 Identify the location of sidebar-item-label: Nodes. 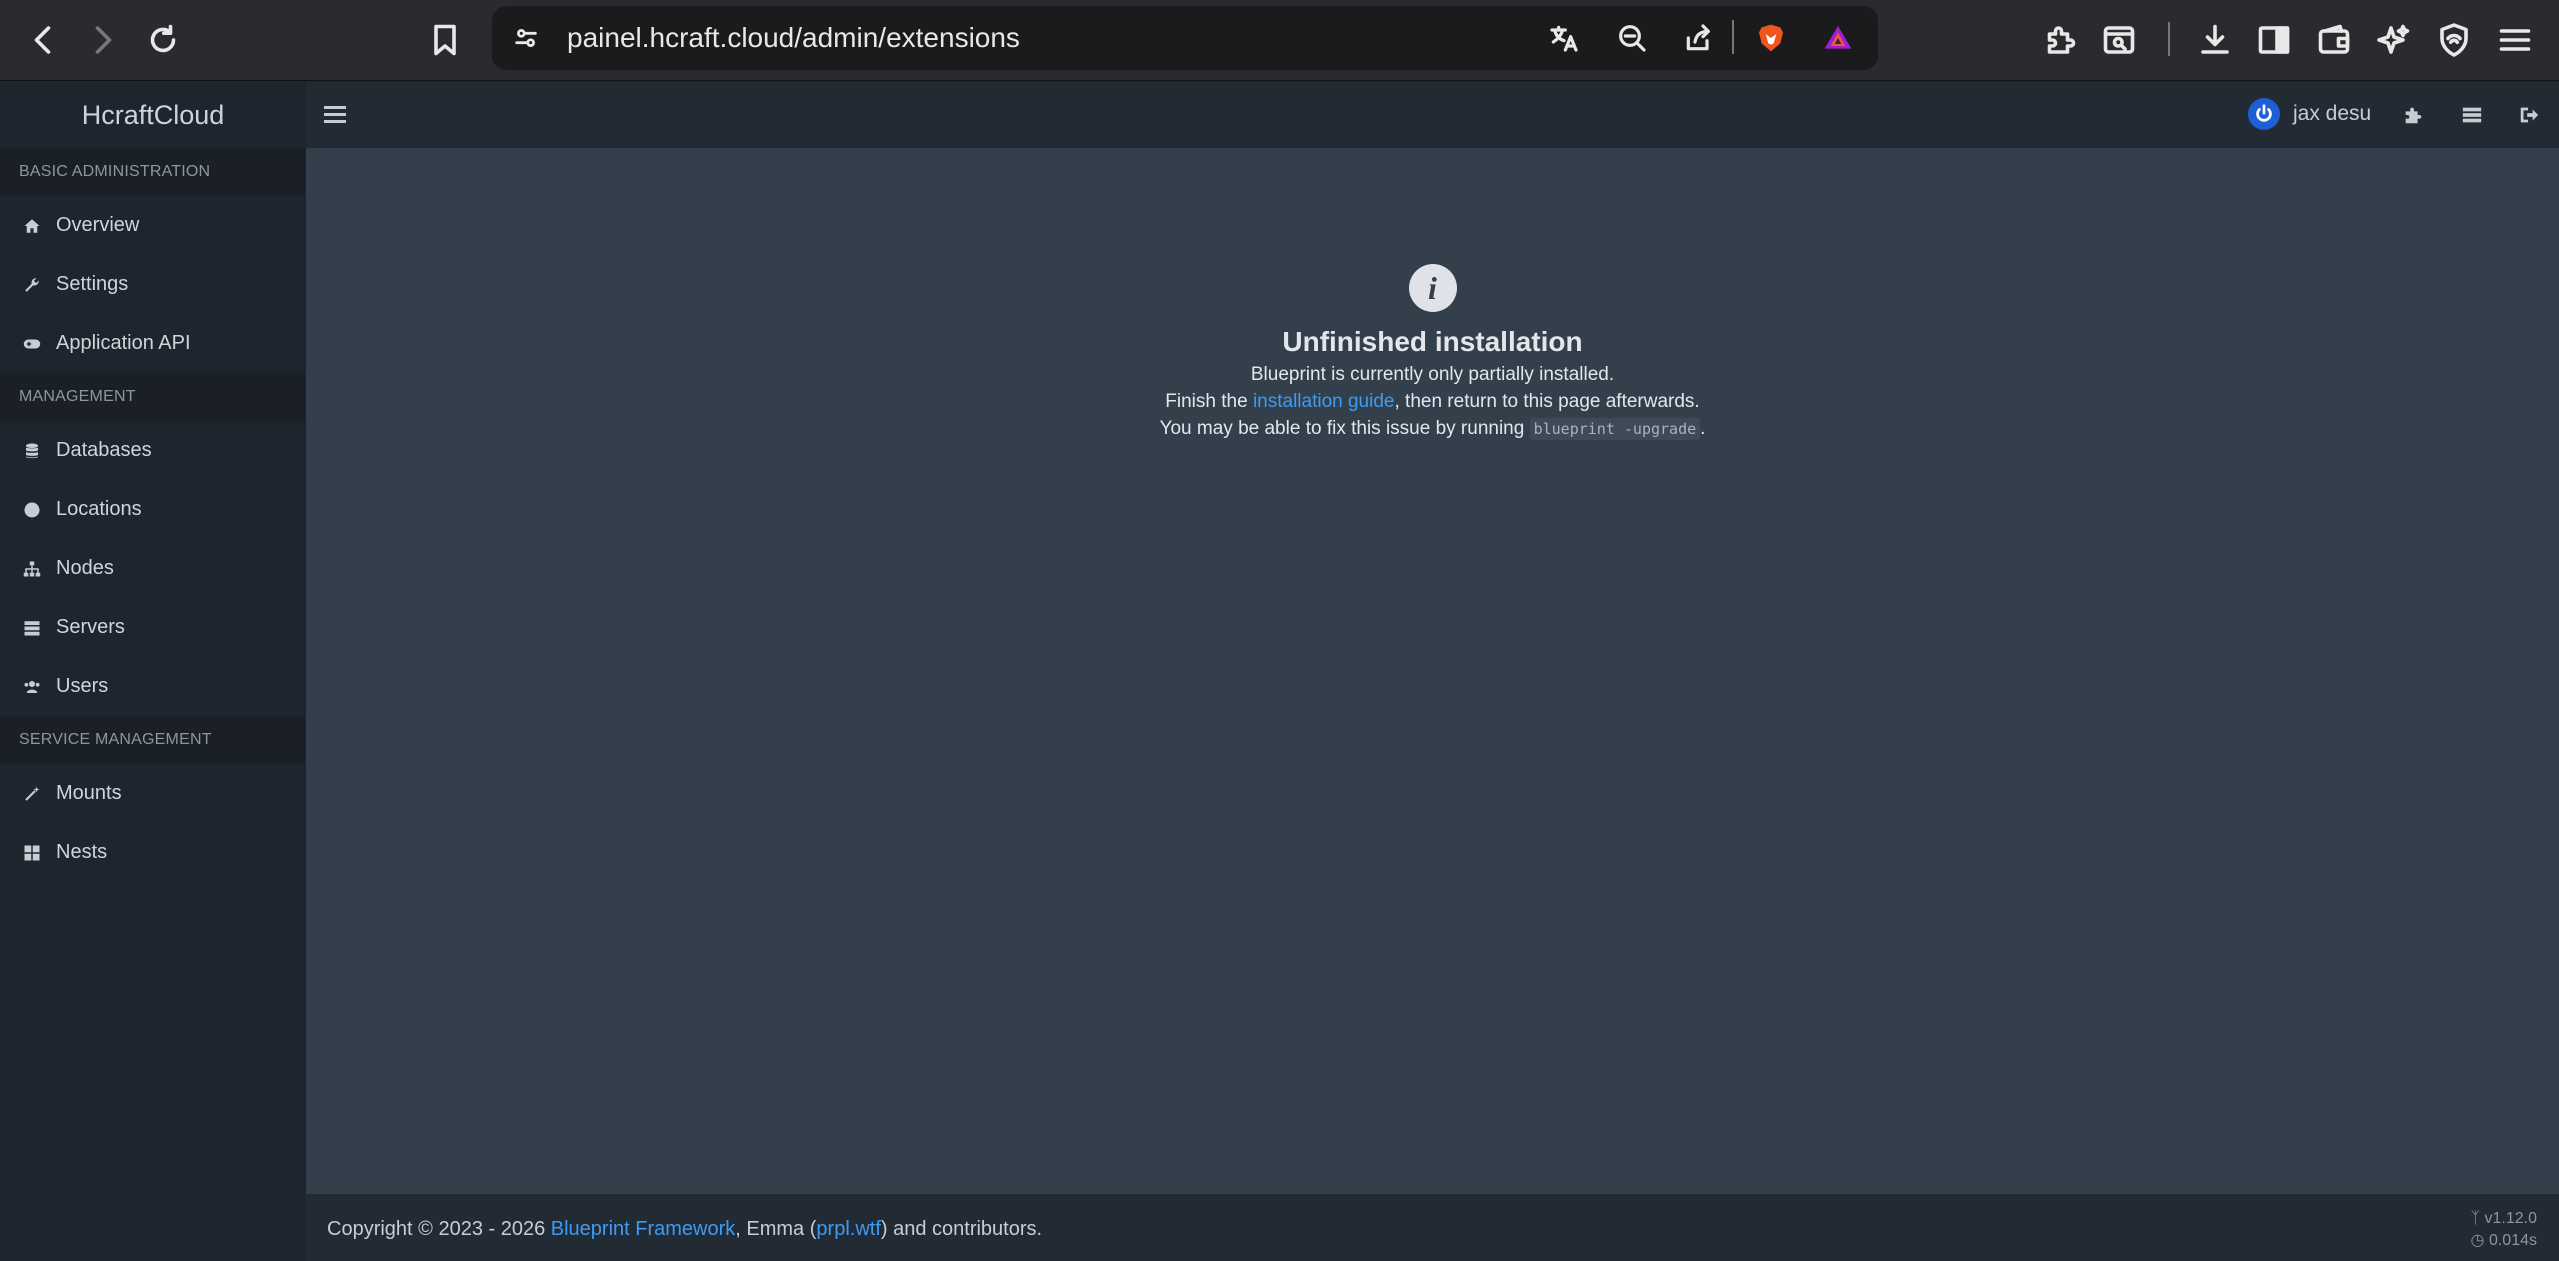
(85, 568).